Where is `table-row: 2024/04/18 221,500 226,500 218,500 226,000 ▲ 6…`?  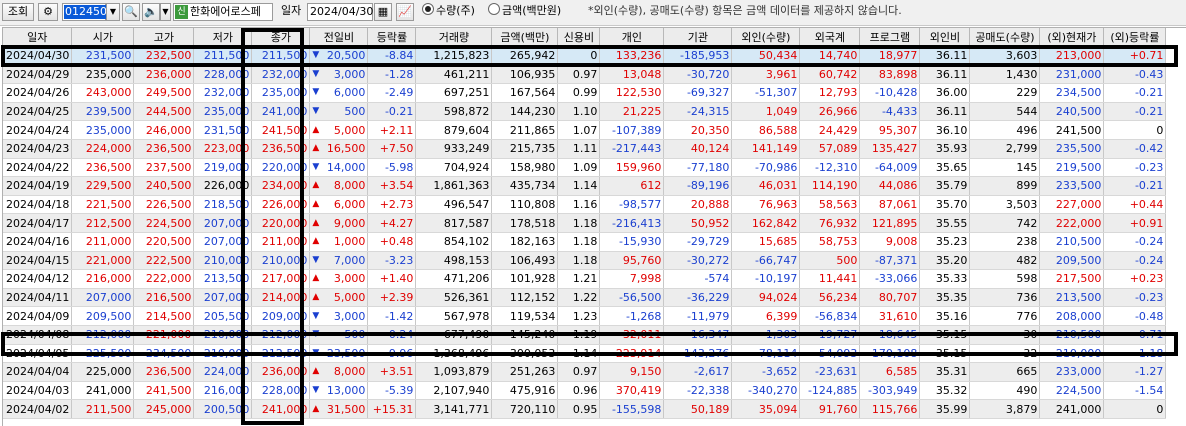 table-row: 2024/04/18 221,500 226,500 218,500 226,000 ▲ 6… is located at coordinates (585, 205).